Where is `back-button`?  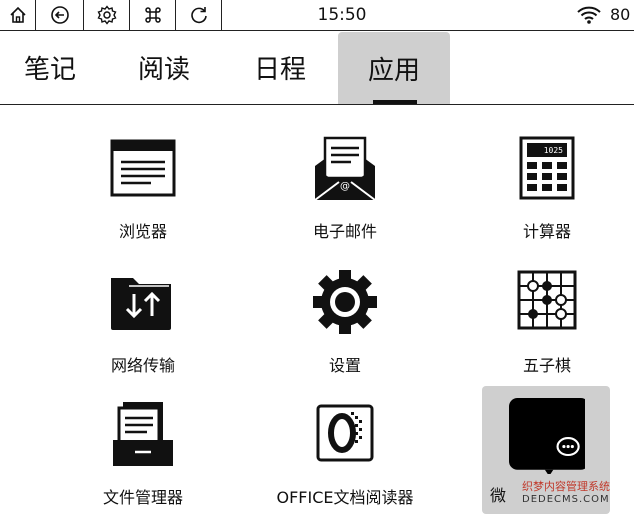
back-button is located at coordinates (60, 15).